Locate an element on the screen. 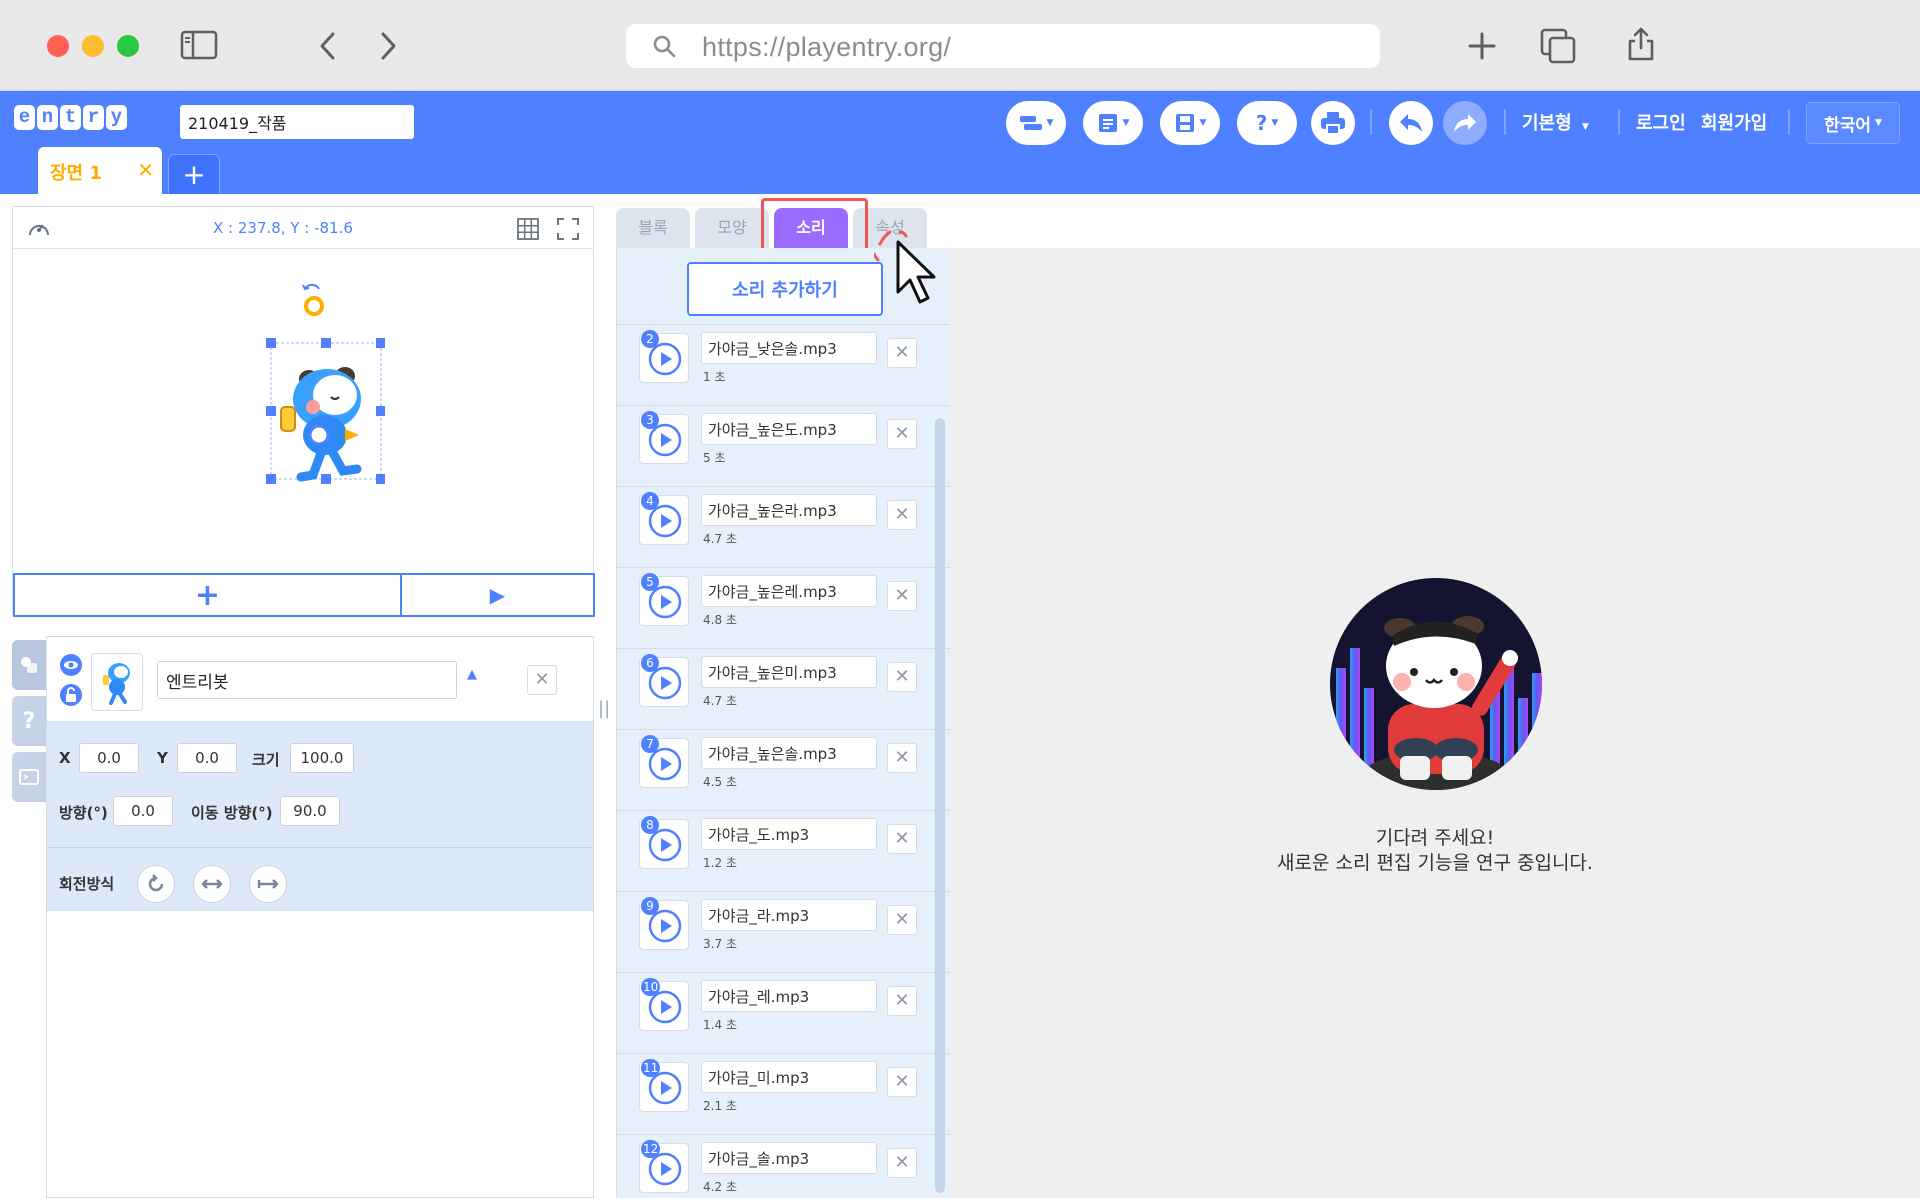 The width and height of the screenshot is (1920, 1203). sound-duration: 5 초 is located at coordinates (714, 458).